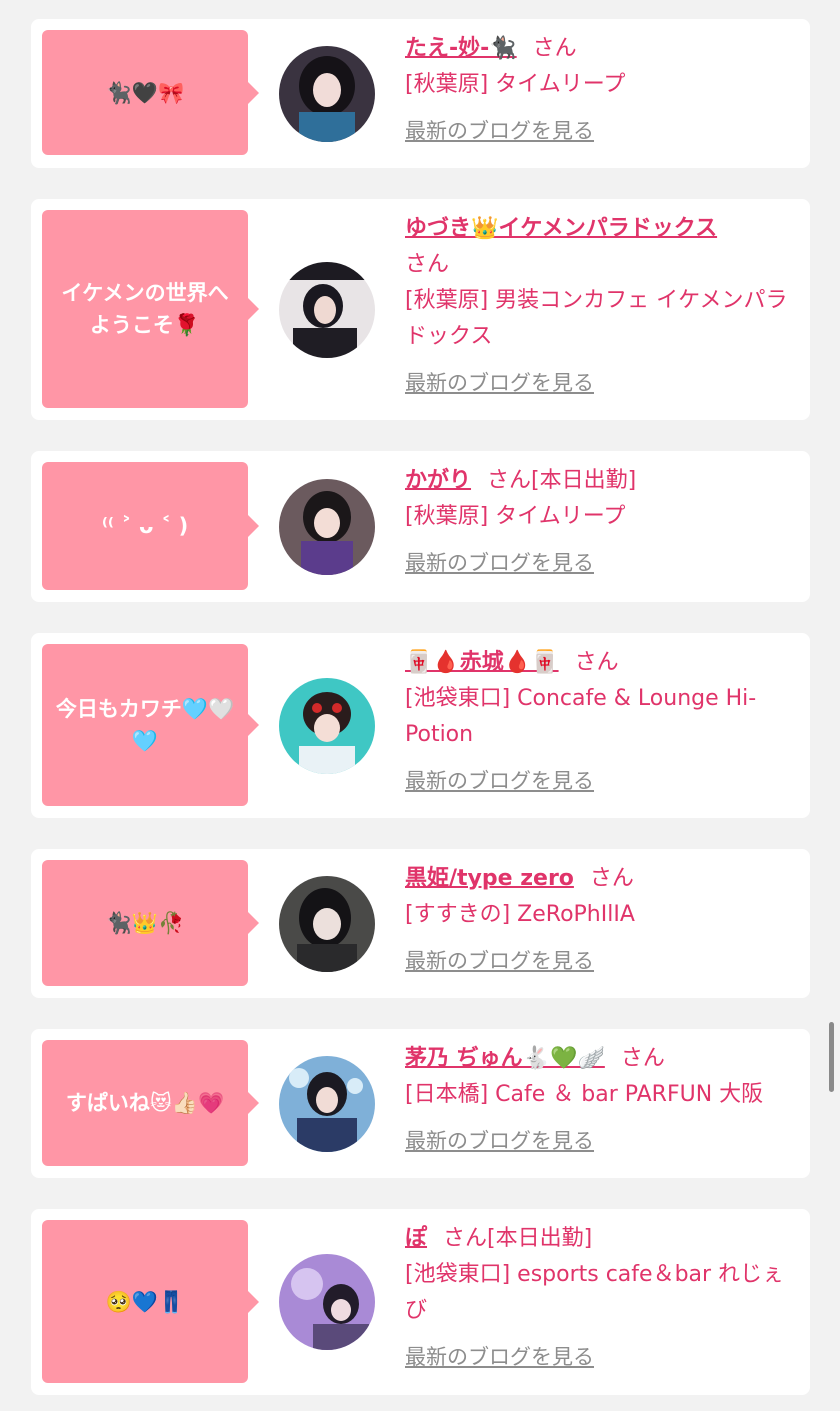  Describe the element at coordinates (596, 318) in the screenshot. I see `shop-label: [秋葉原] 男装コンカフェ イケメンパラドックス` at that location.